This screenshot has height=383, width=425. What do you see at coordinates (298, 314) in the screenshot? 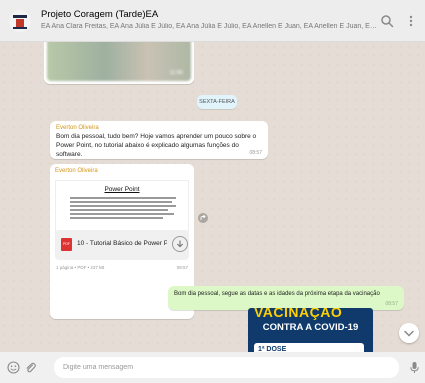
I see `image-heading: VACINAÇÃO` at bounding box center [298, 314].